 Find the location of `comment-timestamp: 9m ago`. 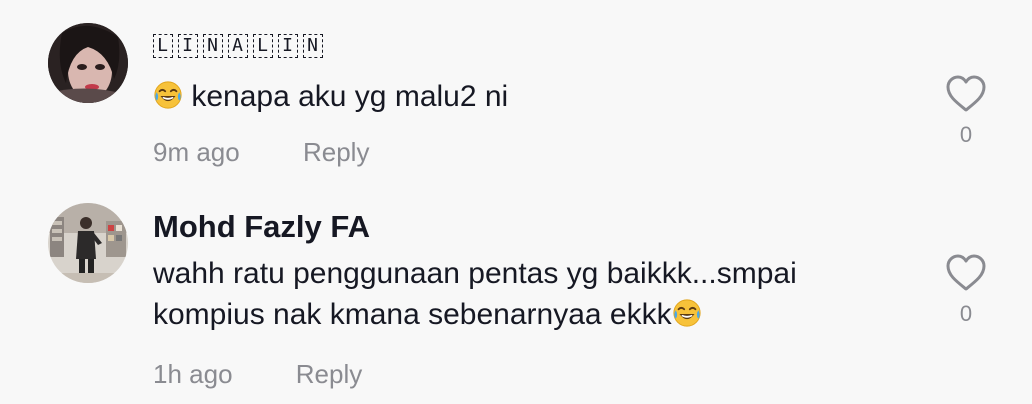

comment-timestamp: 9m ago is located at coordinates (196, 152).